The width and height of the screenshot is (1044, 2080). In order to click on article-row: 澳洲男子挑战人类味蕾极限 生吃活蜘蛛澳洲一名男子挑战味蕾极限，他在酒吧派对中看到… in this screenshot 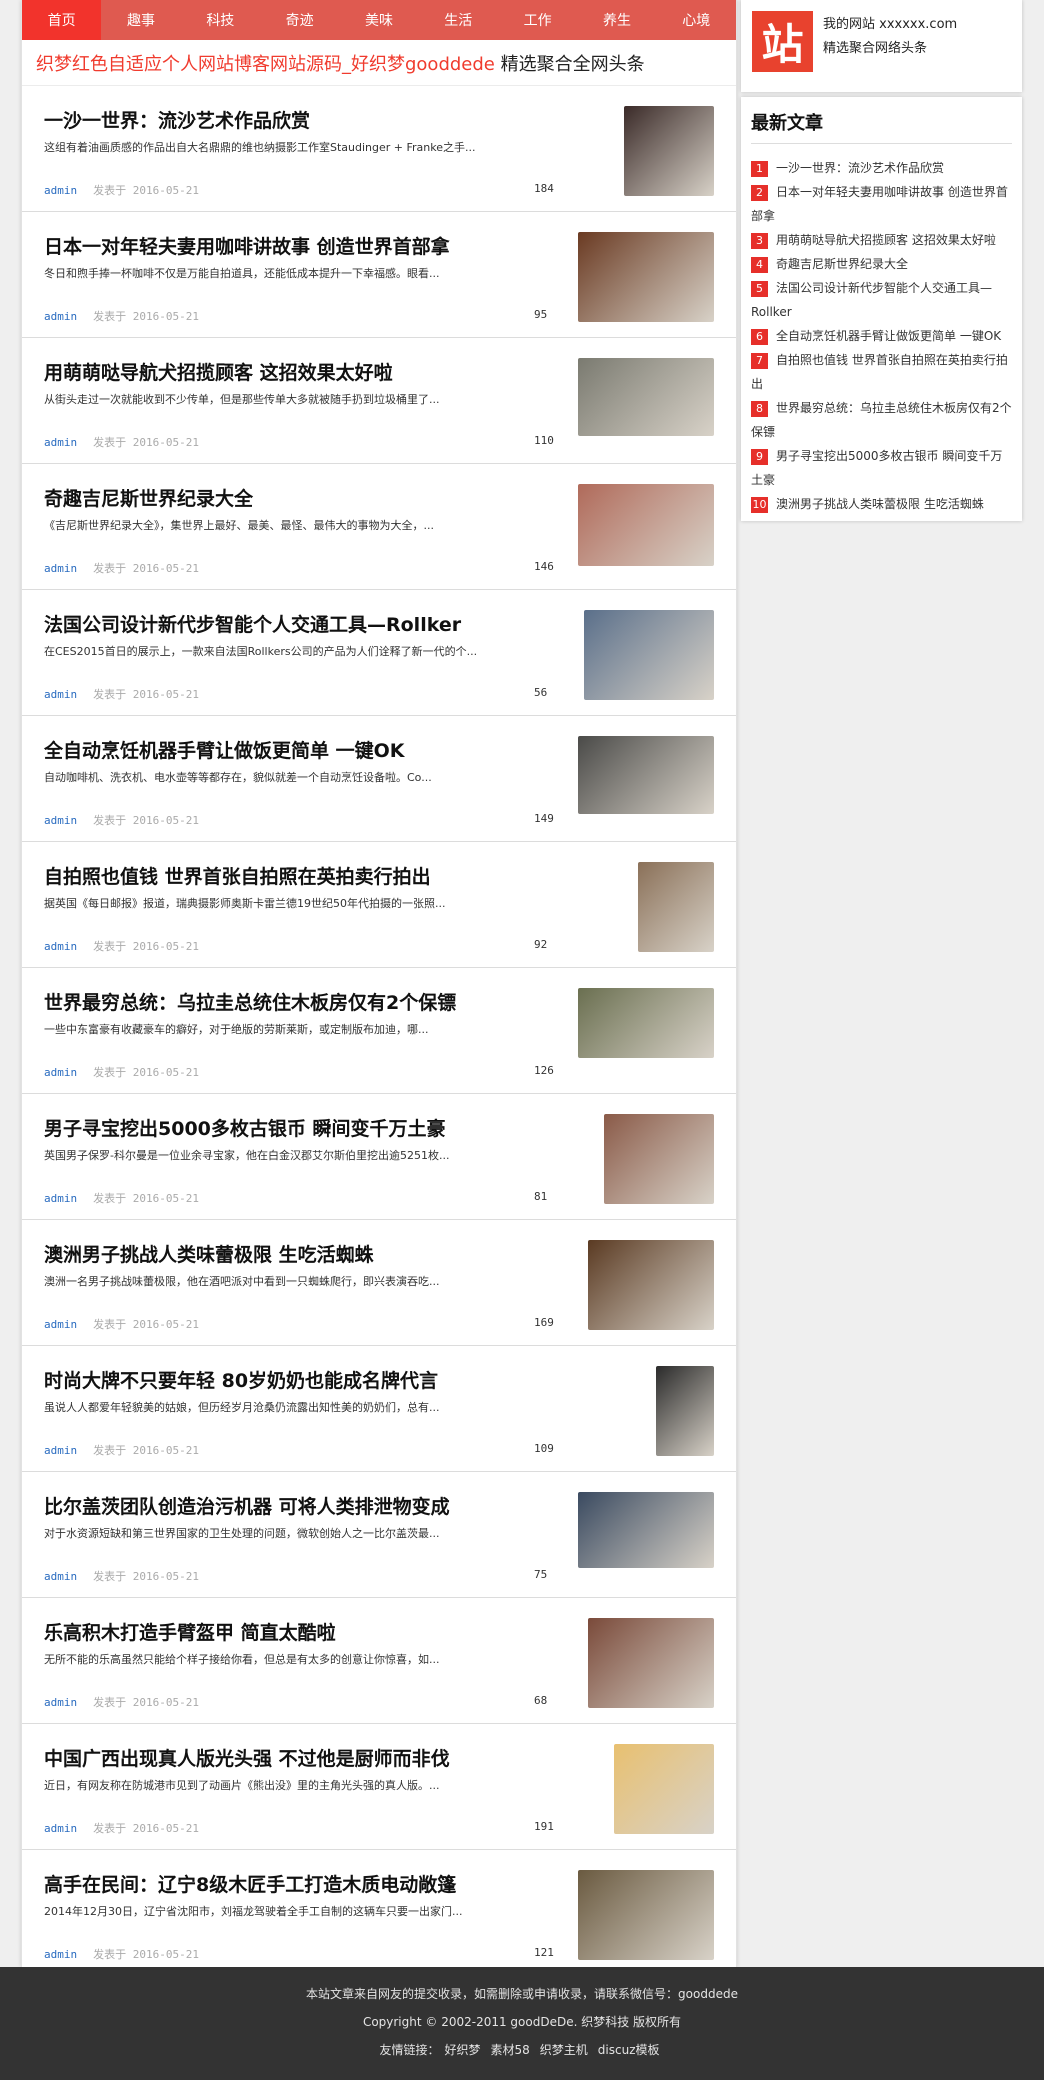, I will do `click(379, 1283)`.